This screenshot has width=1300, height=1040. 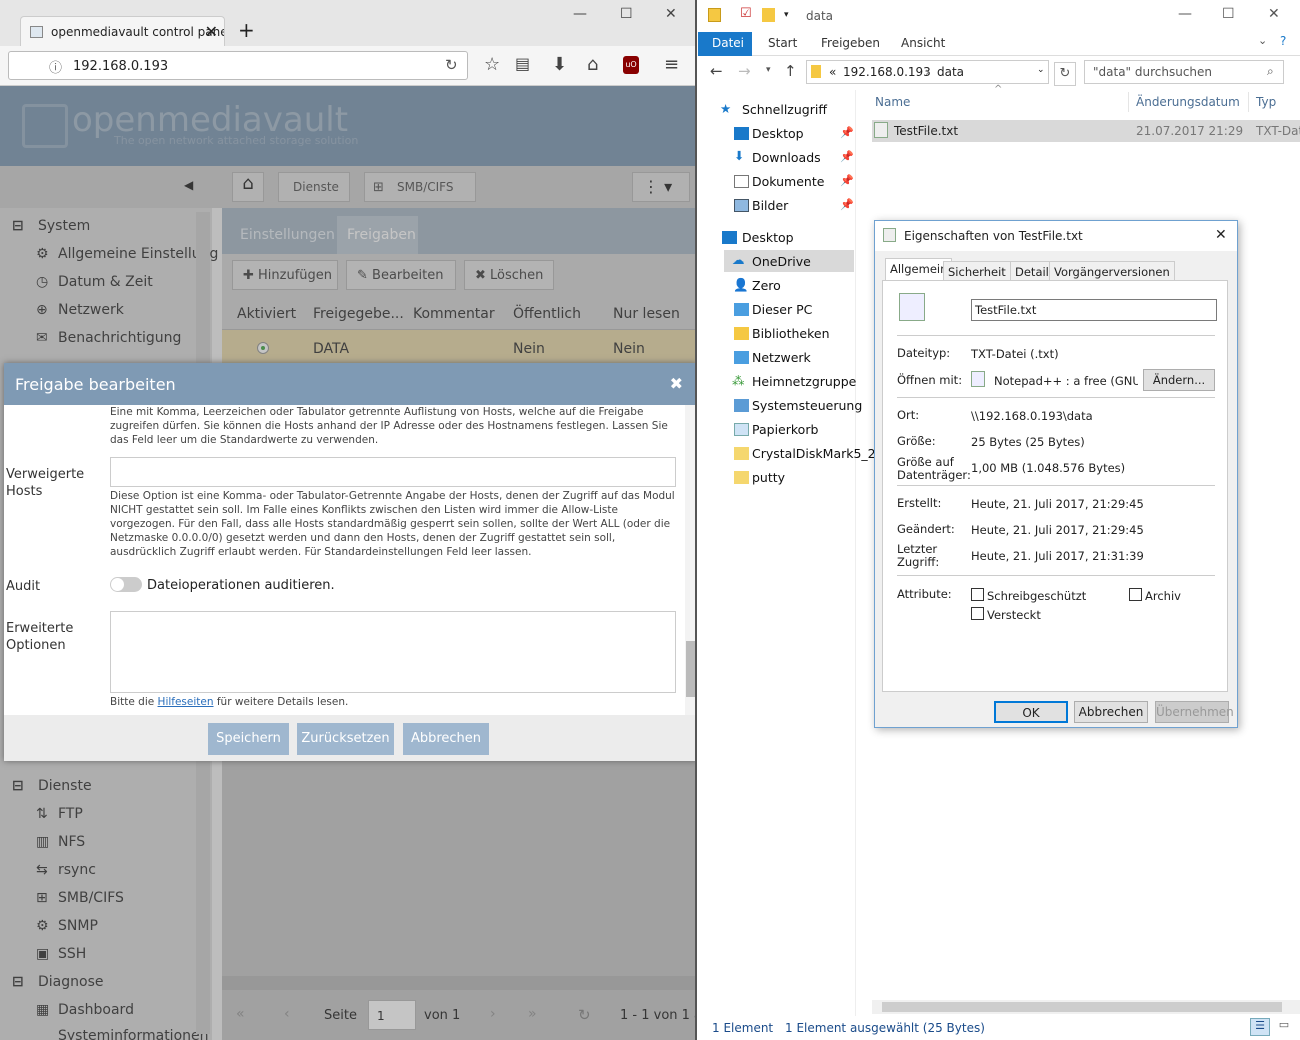 I want to click on close-tab-icon: ✕, so click(x=211, y=31).